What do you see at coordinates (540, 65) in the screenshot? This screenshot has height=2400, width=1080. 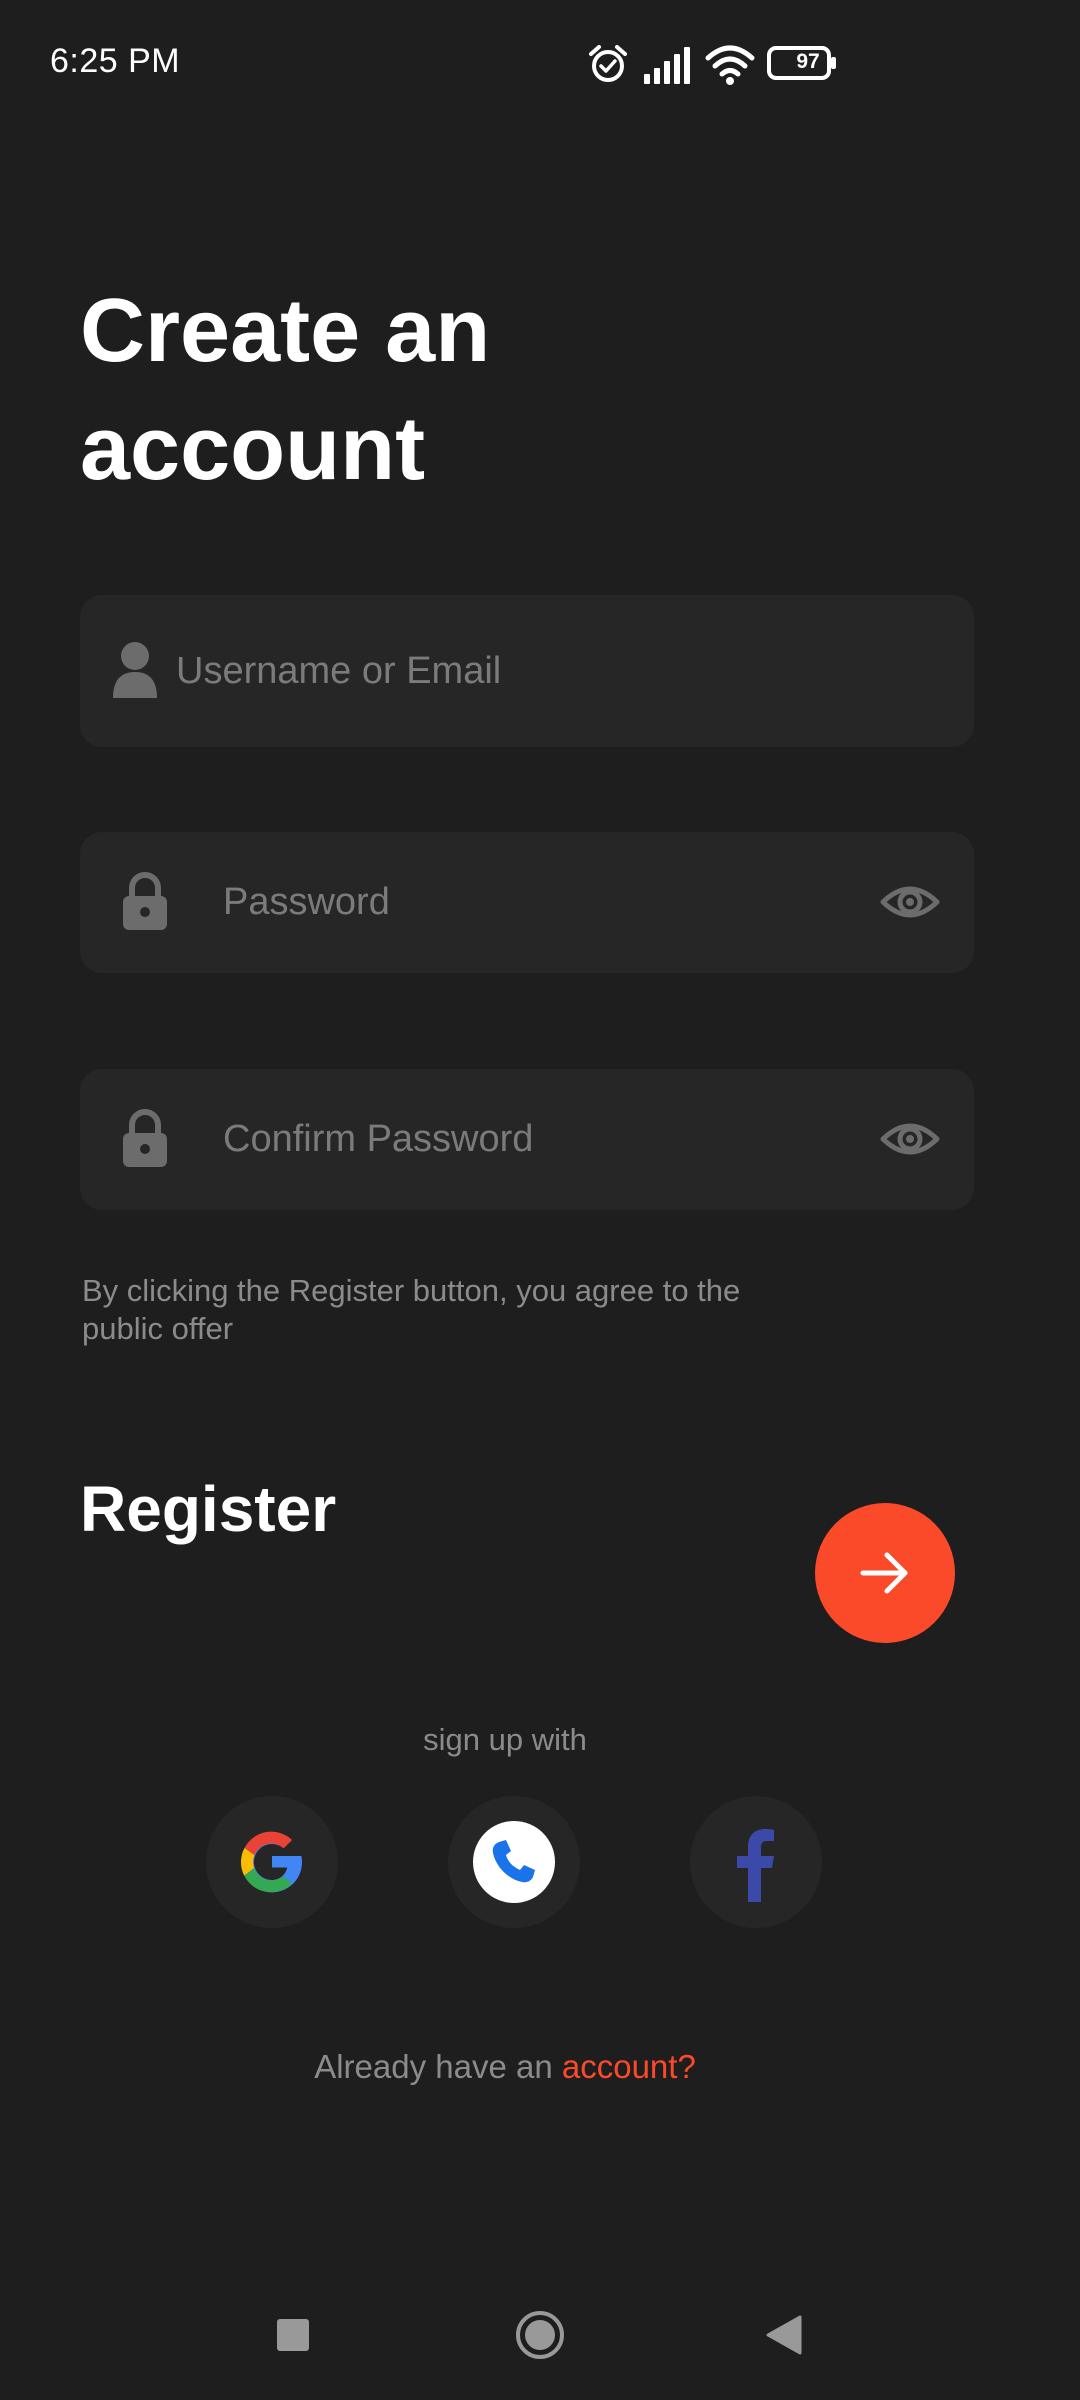 I see `status-bar: 6:25 PM 97` at bounding box center [540, 65].